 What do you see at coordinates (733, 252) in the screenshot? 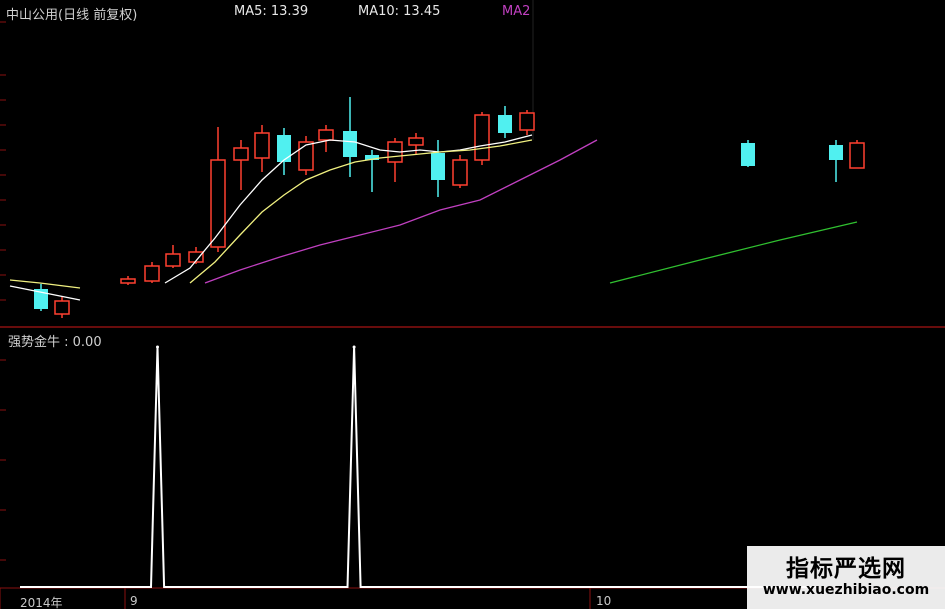
I see `ma60-line` at bounding box center [733, 252].